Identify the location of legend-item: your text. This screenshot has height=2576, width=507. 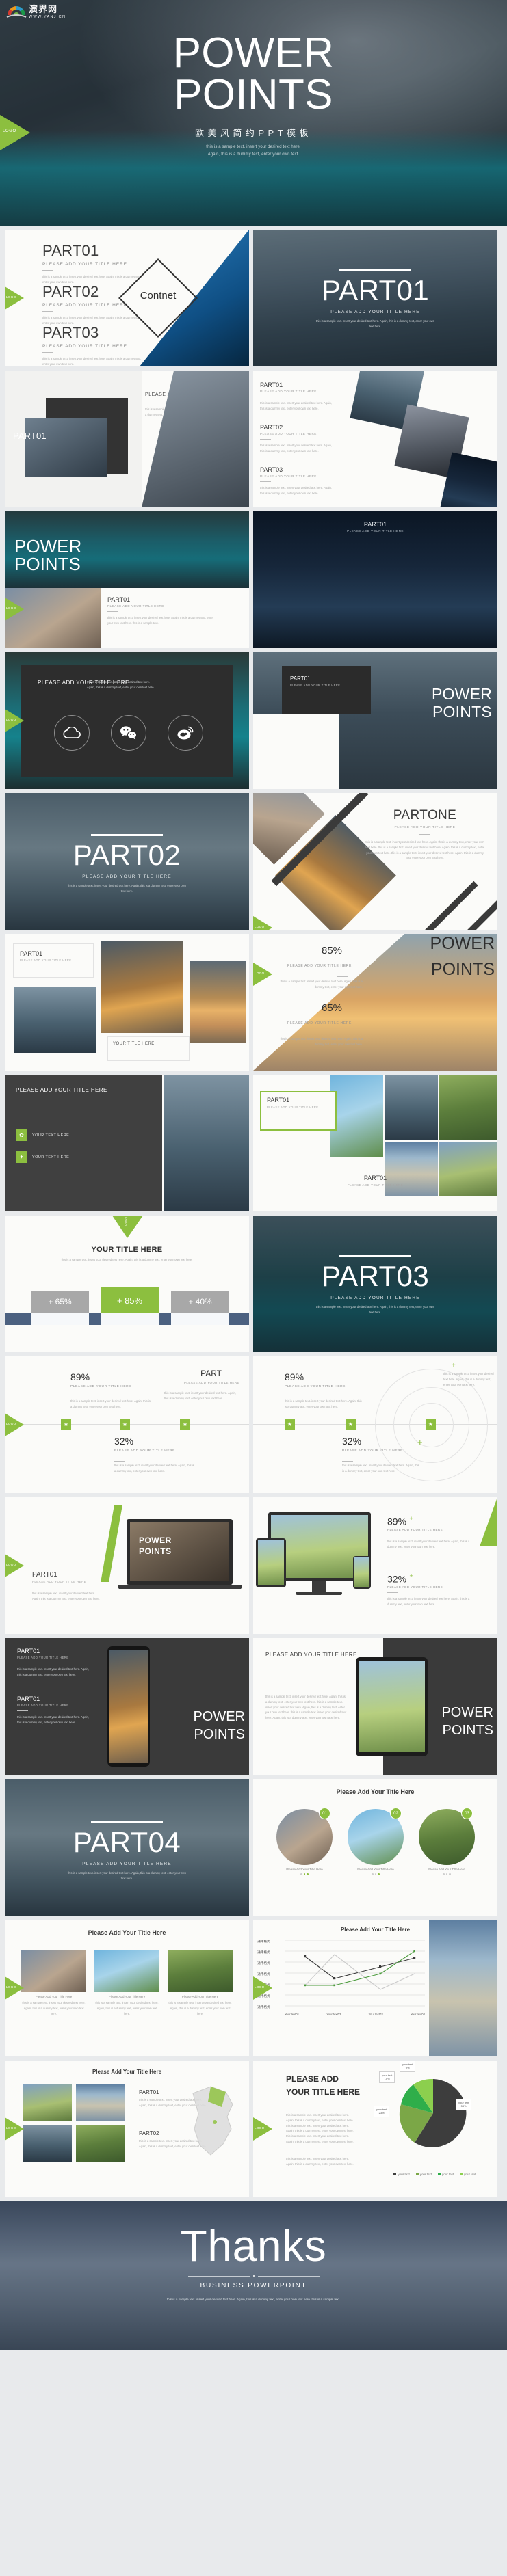
(423, 2174).